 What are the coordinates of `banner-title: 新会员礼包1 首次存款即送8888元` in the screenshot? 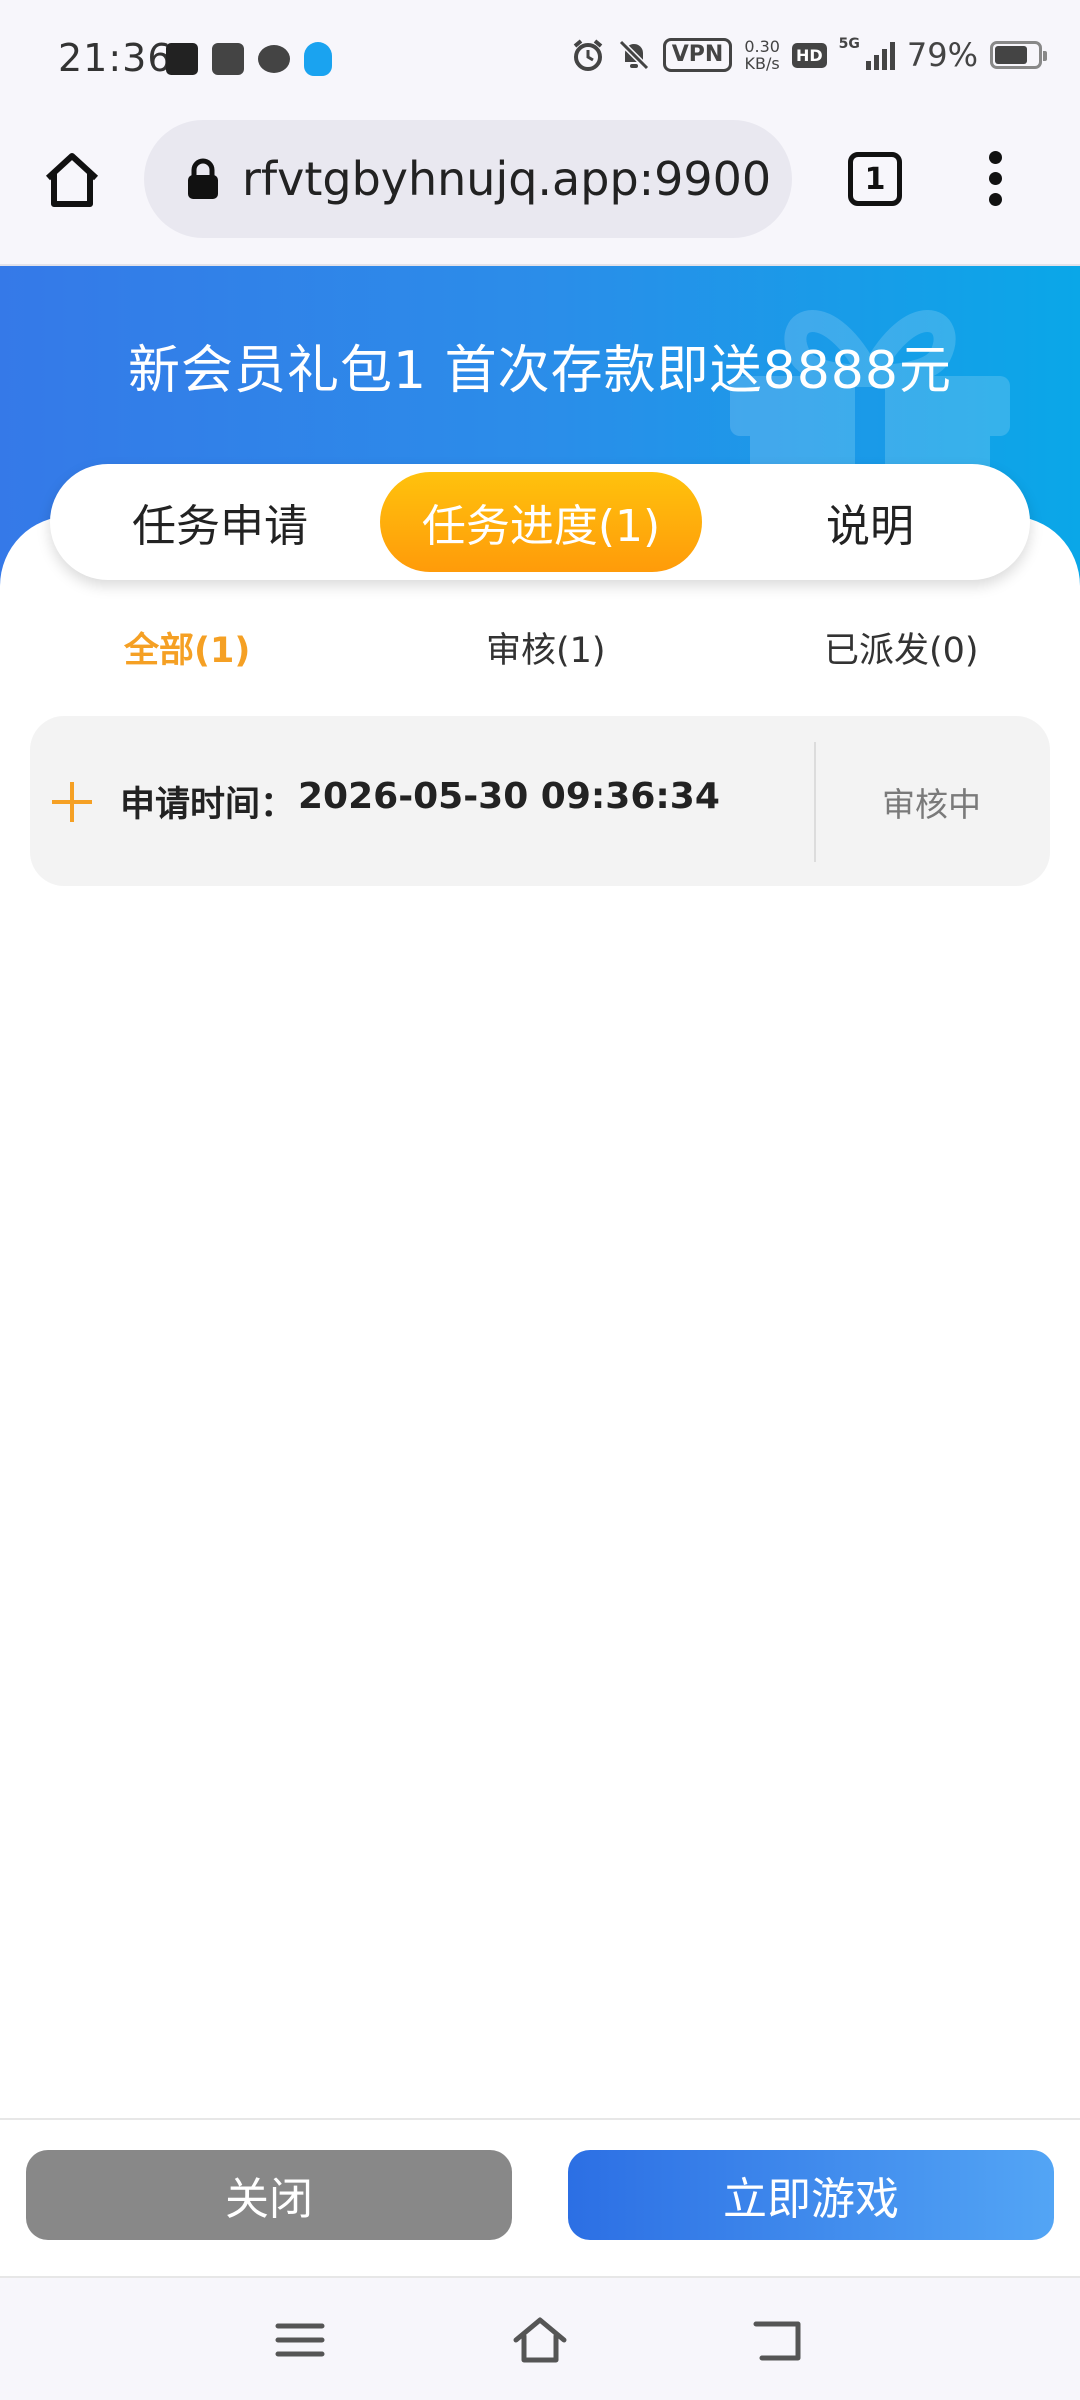 It's located at (540, 371).